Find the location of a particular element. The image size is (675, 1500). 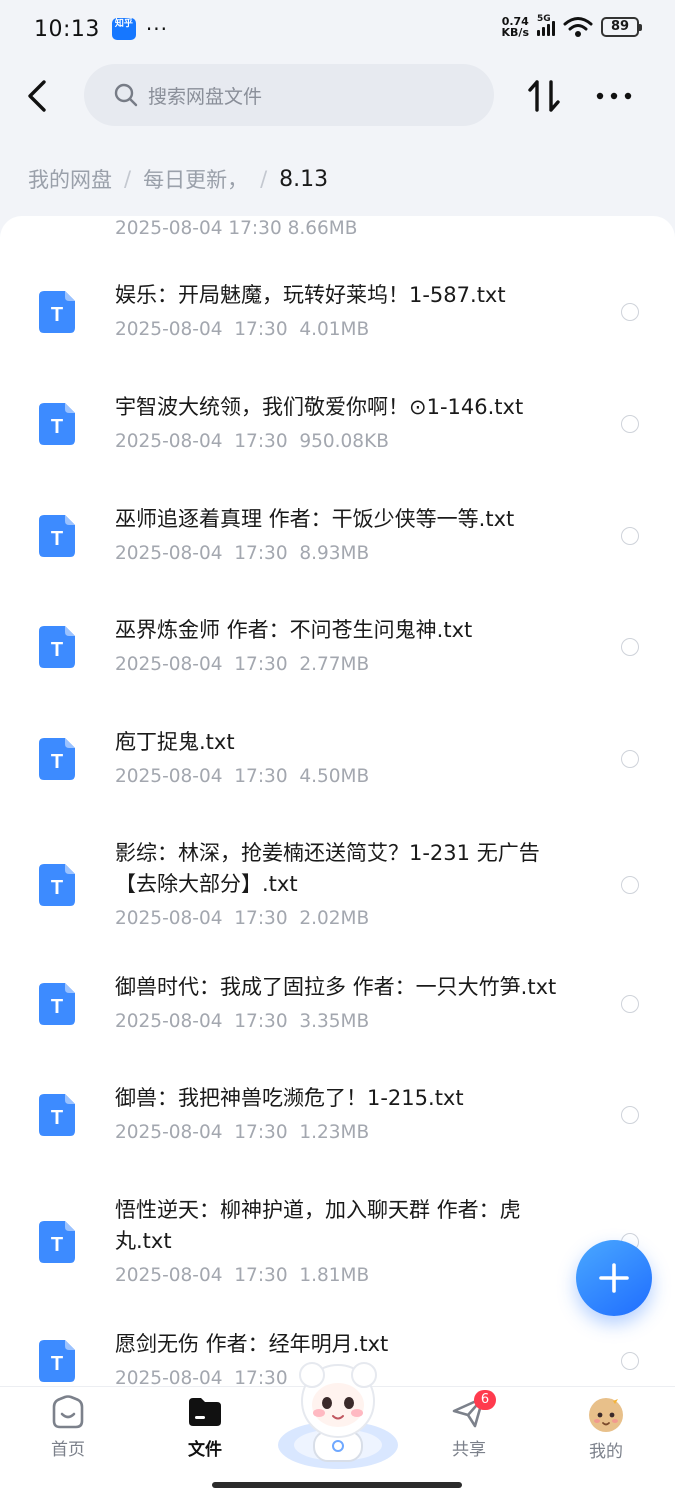

avatar-icon is located at coordinates (606, 1414).